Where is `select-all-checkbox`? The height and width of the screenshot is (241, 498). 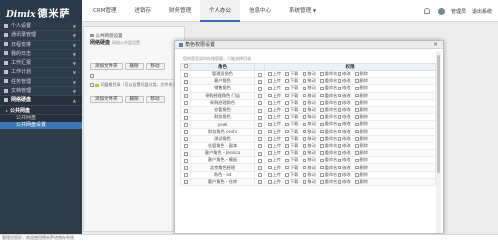 select-all-checkbox is located at coordinates (185, 66).